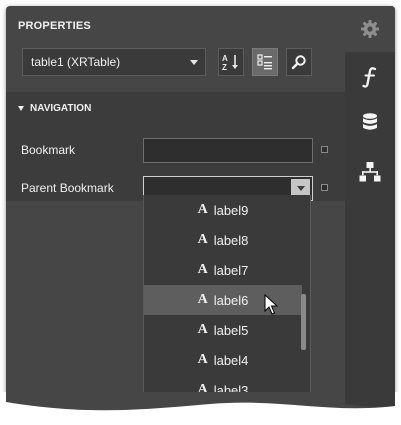 The image size is (401, 425). What do you see at coordinates (231, 360) in the screenshot?
I see `list-item-label: label4` at bounding box center [231, 360].